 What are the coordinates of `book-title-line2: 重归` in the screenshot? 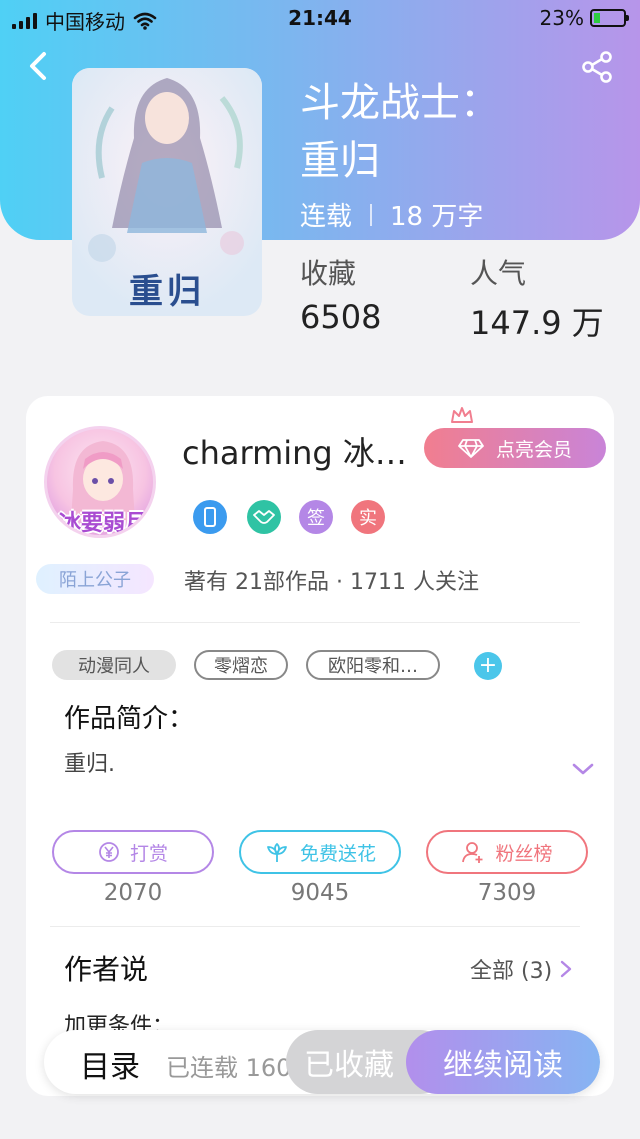 It's located at (340, 161).